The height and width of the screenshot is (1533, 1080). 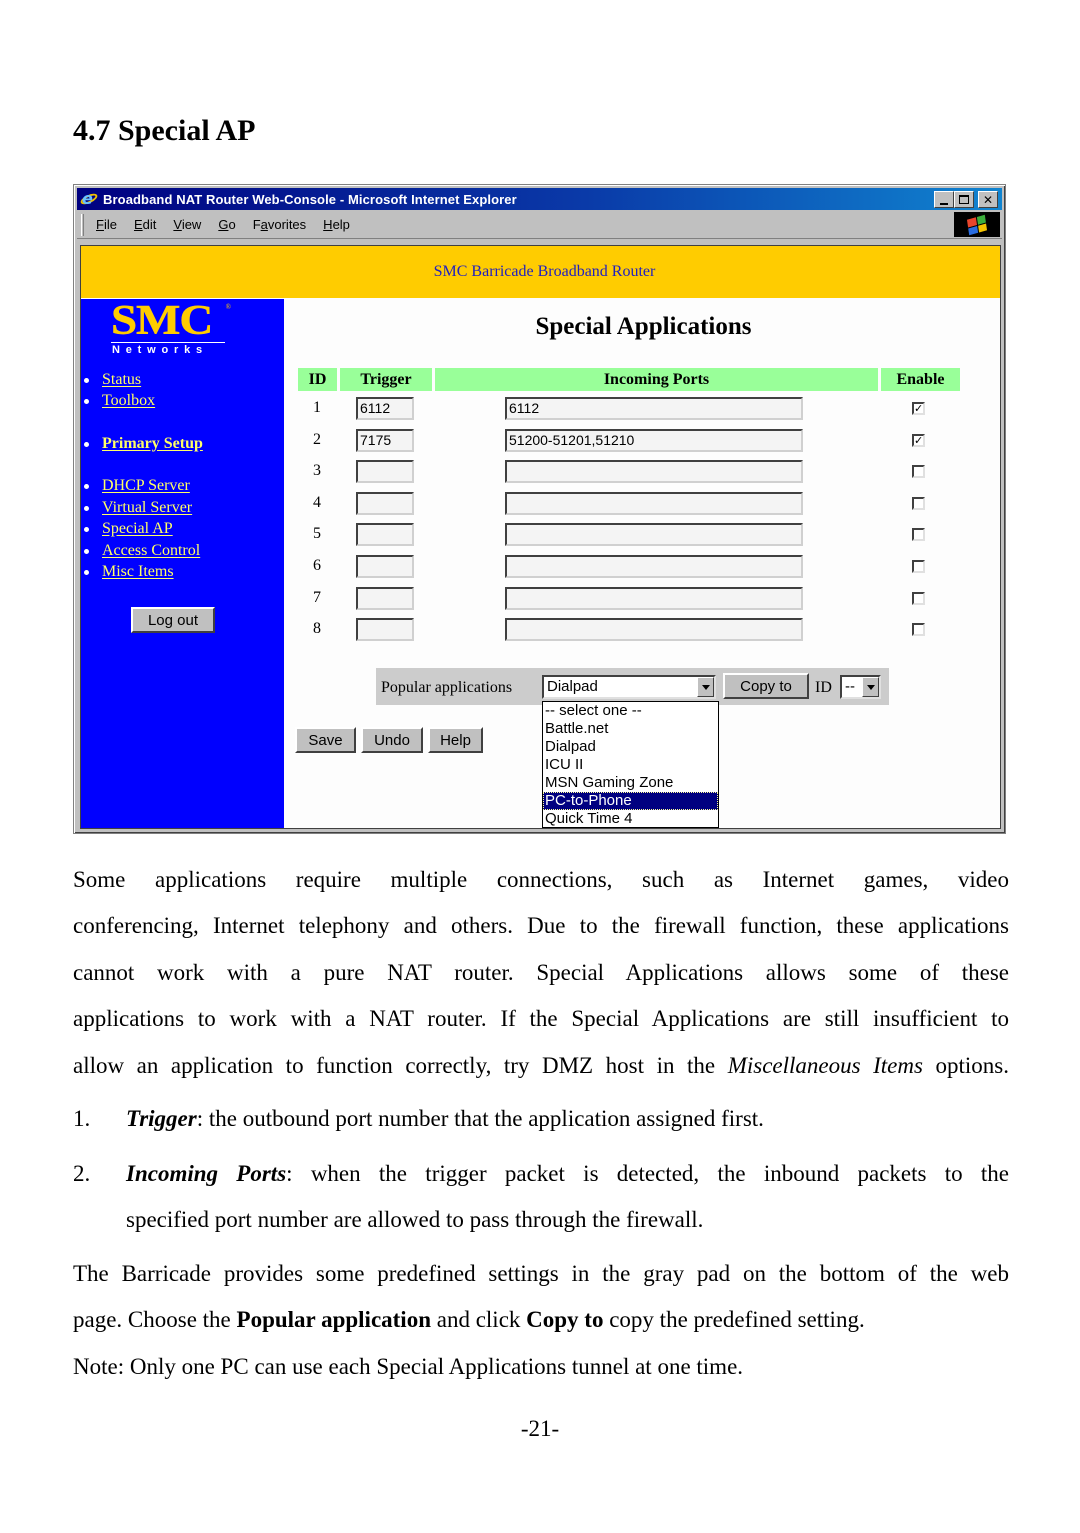 What do you see at coordinates (860, 687) in the screenshot?
I see `id-select: --` at bounding box center [860, 687].